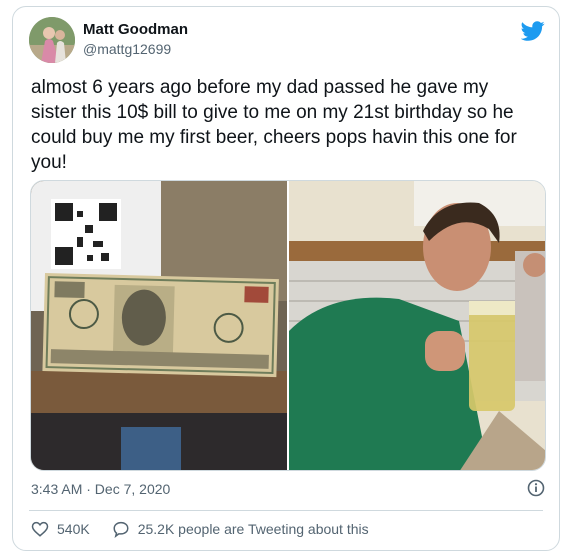 The width and height of the screenshot is (573, 558). I want to click on avatar-image, so click(52, 40).